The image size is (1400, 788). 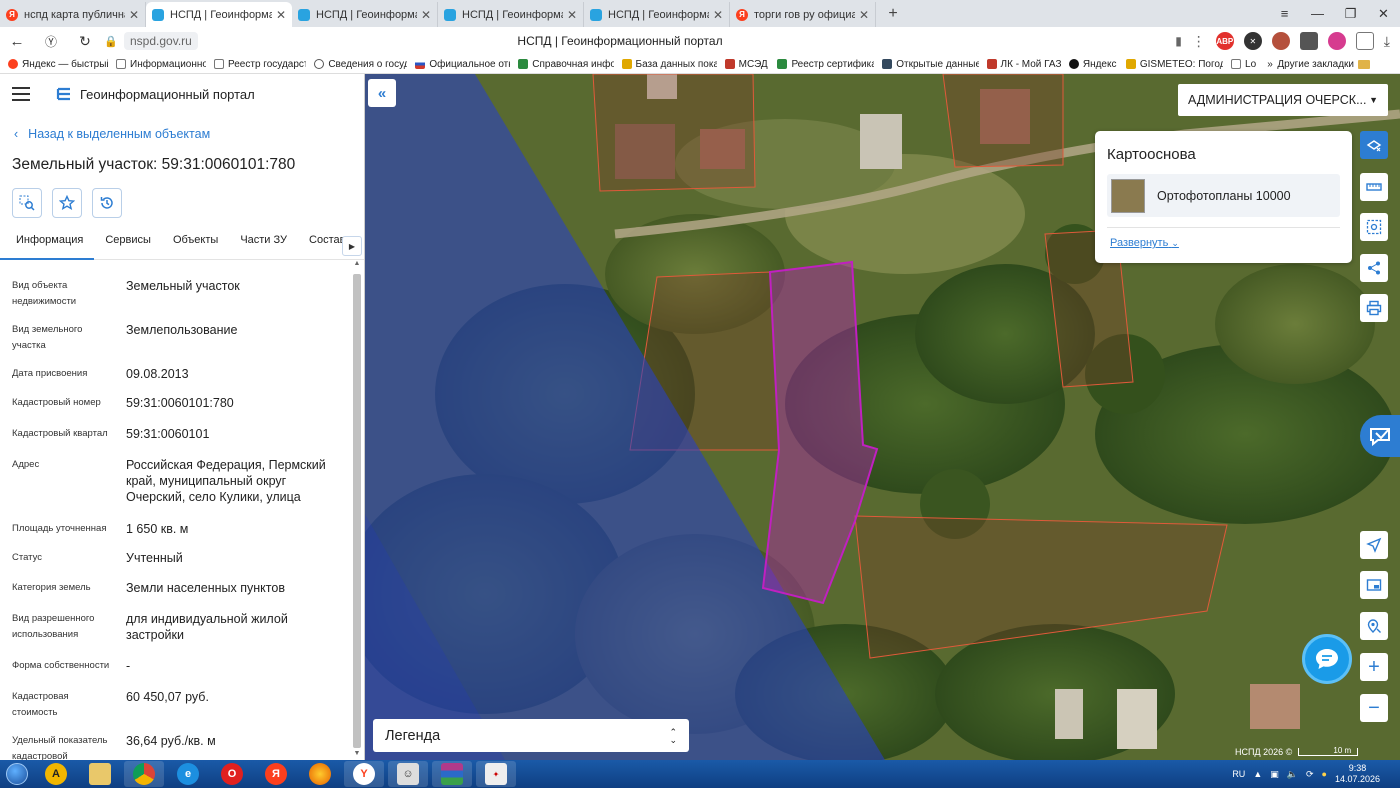 What do you see at coordinates (67, 203) in the screenshot?
I see `favorite-button` at bounding box center [67, 203].